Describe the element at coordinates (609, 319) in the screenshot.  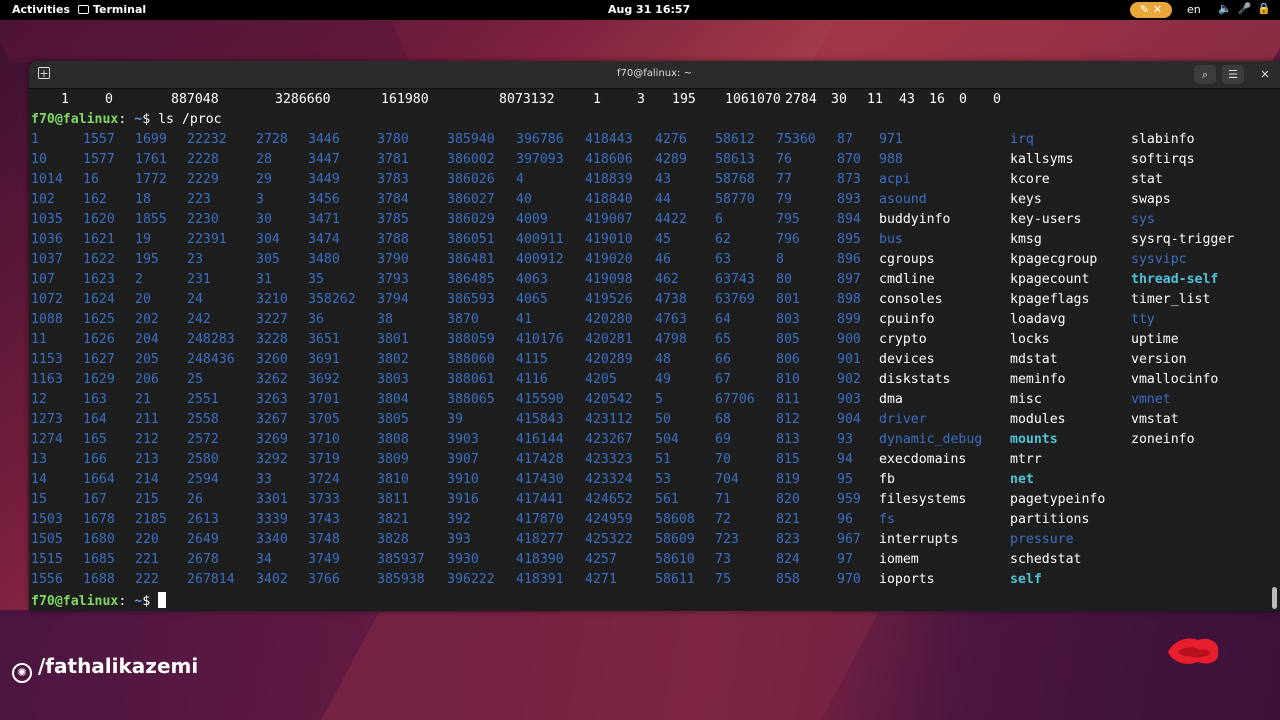
I see `proc-directory-entry: 420280` at that location.